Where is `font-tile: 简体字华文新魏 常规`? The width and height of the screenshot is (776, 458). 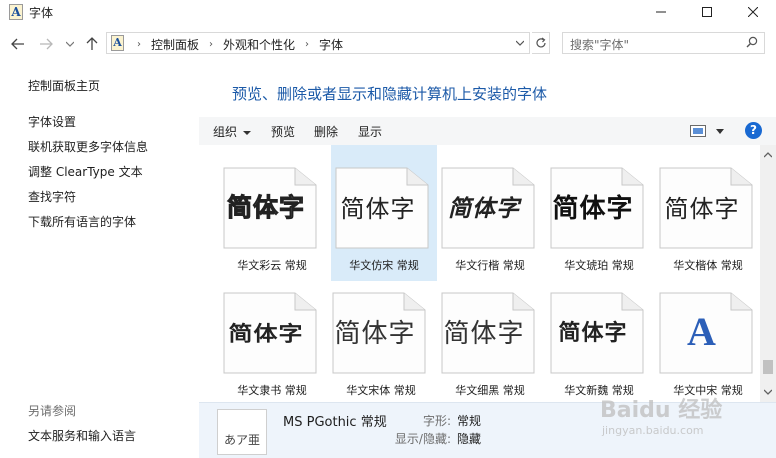 font-tile: 简体字华文新魏 常规 is located at coordinates (591, 343).